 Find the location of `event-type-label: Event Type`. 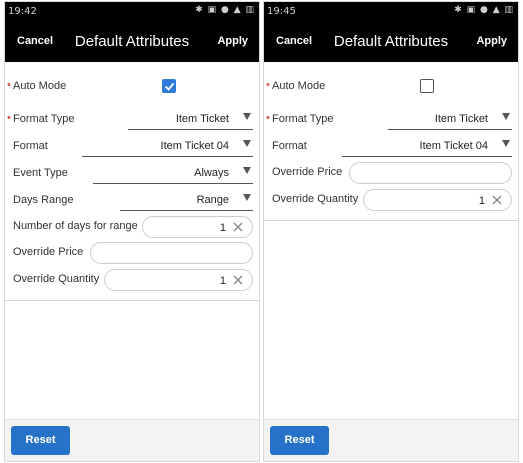

event-type-label: Event Type is located at coordinates (40, 173).